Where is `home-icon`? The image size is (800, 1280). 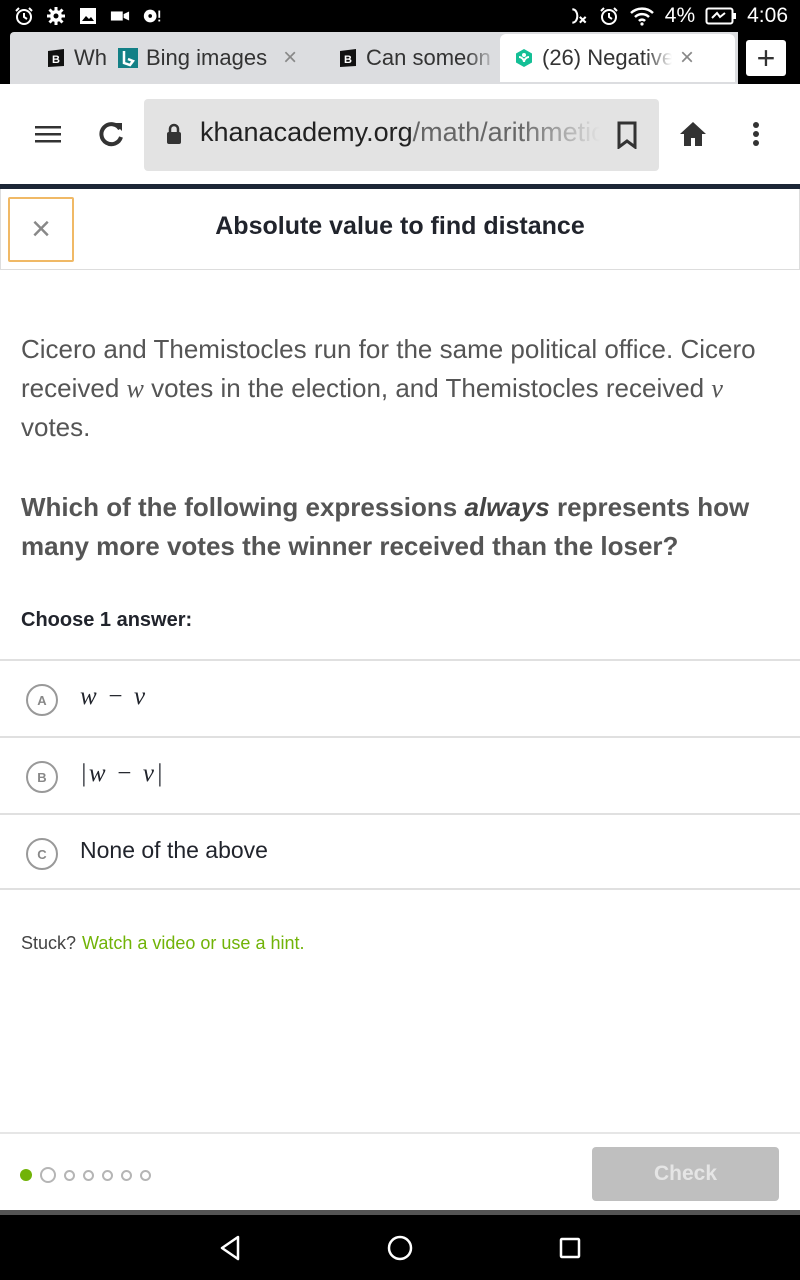 home-icon is located at coordinates (693, 134).